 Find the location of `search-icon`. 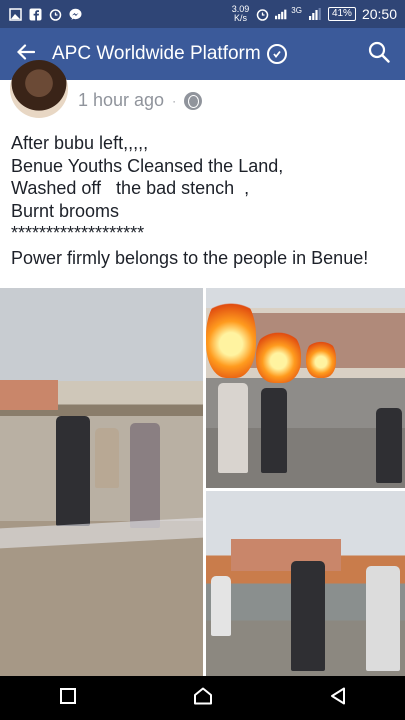

search-icon is located at coordinates (379, 54).